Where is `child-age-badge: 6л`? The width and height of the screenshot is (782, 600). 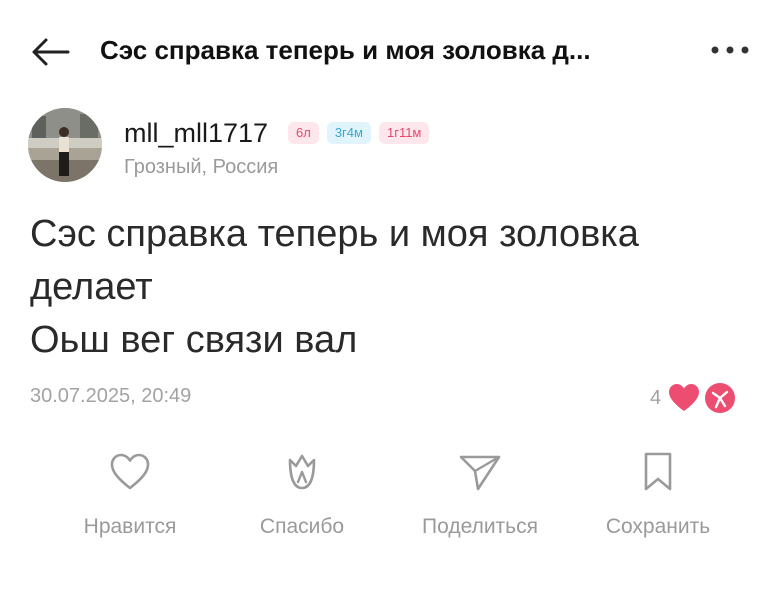
child-age-badge: 6л is located at coordinates (303, 133).